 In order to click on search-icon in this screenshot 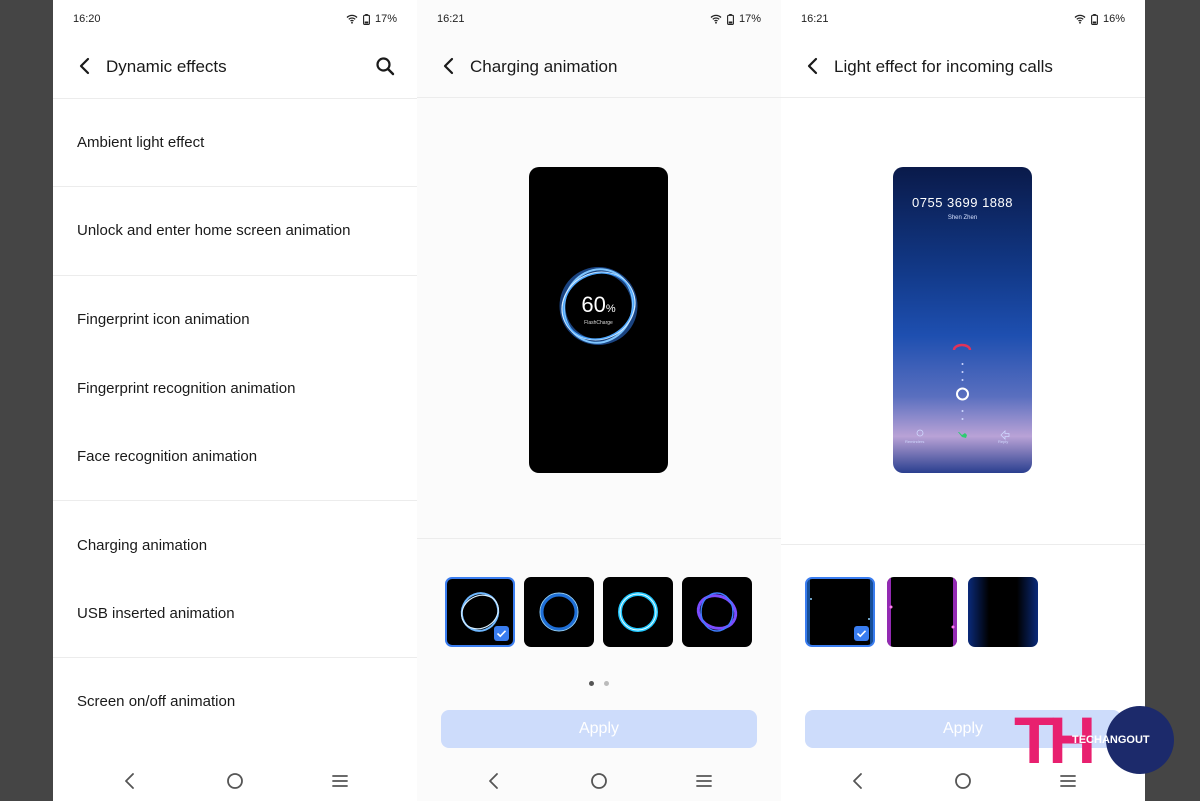, I will do `click(385, 66)`.